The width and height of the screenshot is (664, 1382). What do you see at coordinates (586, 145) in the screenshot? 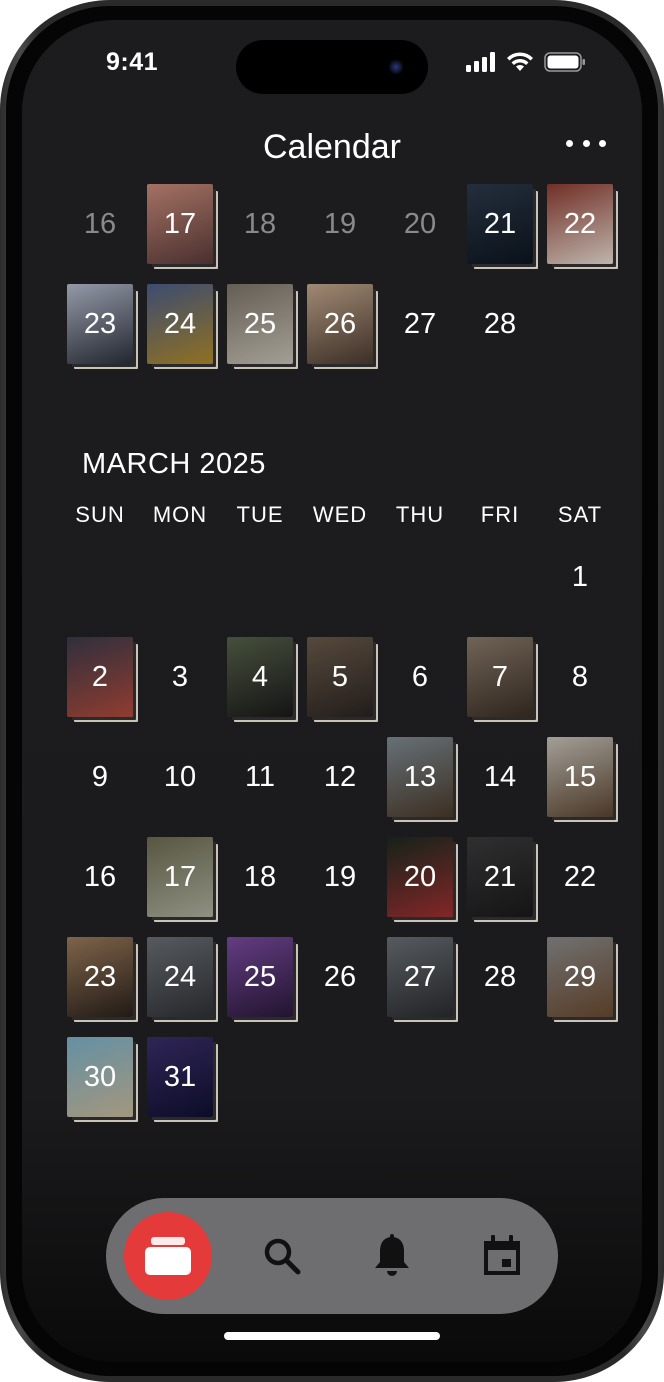
I see `ellipsis-icon` at bounding box center [586, 145].